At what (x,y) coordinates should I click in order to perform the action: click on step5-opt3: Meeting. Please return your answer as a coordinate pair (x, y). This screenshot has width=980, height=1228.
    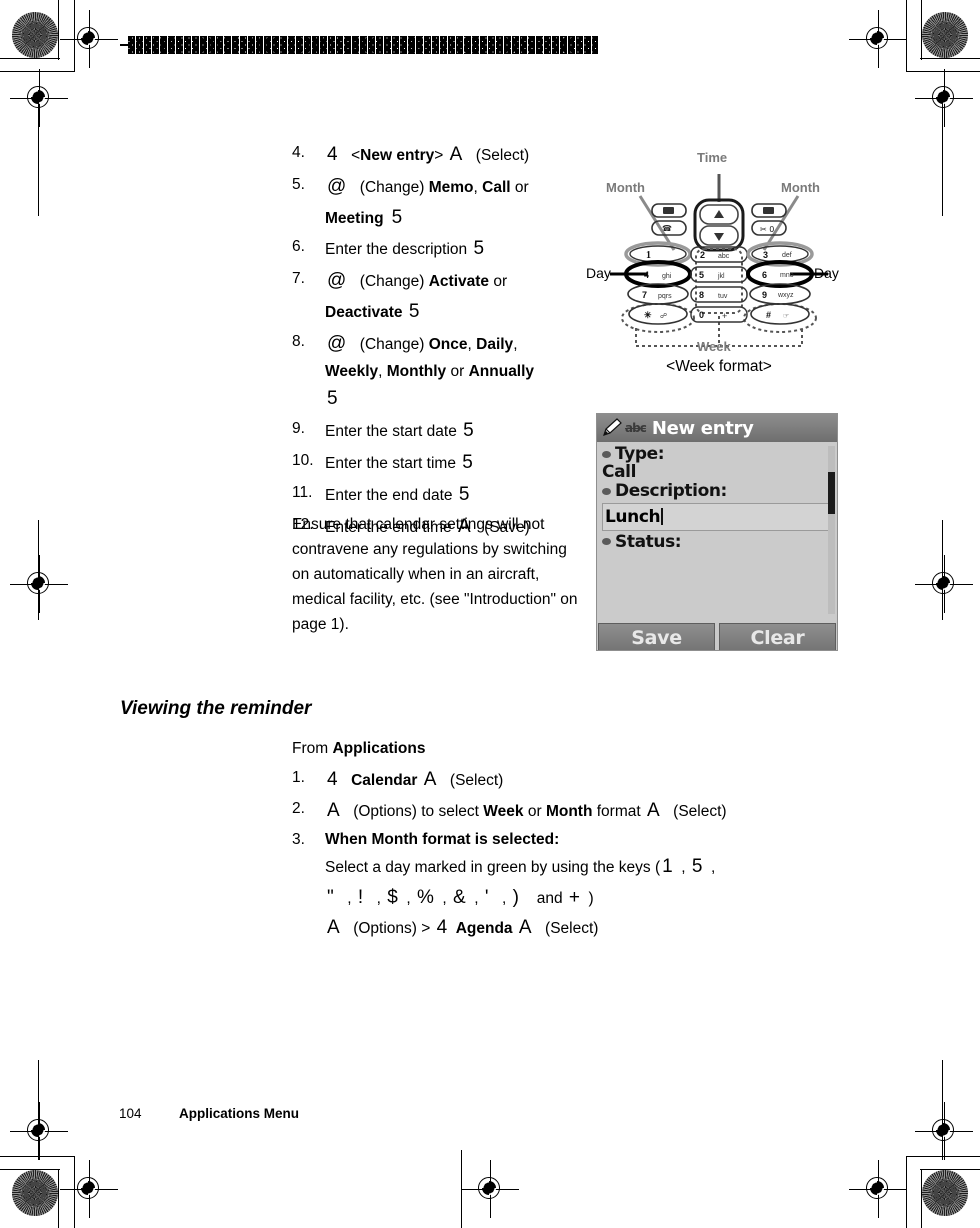
    Looking at the image, I should click on (354, 218).